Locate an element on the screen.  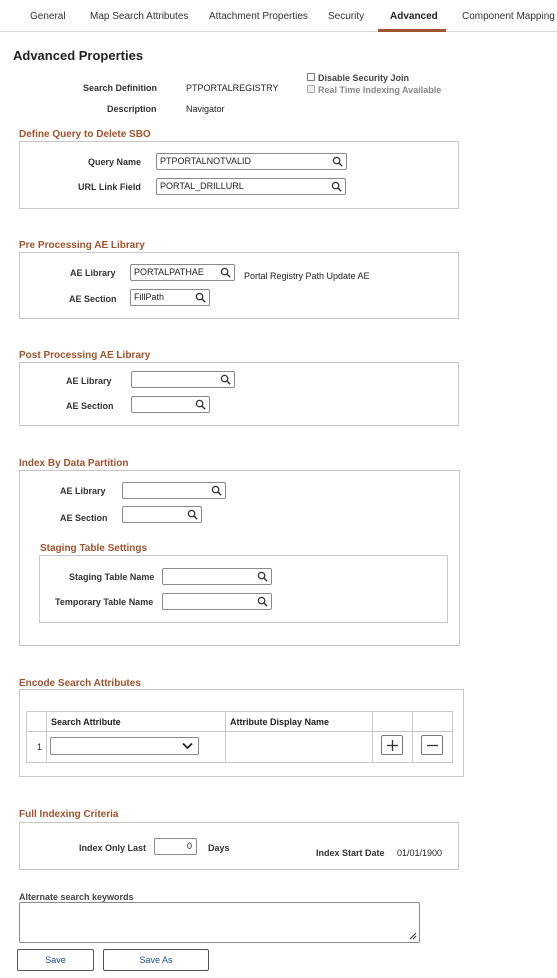
url-link-field: PORTAL_DRILLURL is located at coordinates (251, 186).